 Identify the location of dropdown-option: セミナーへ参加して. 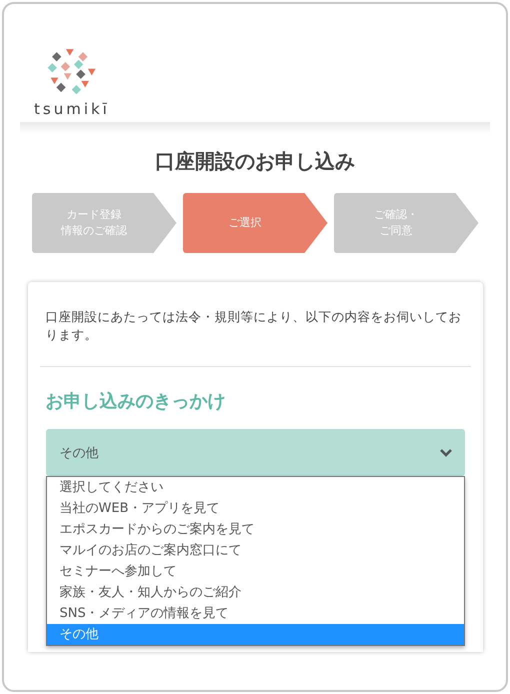
(255, 571).